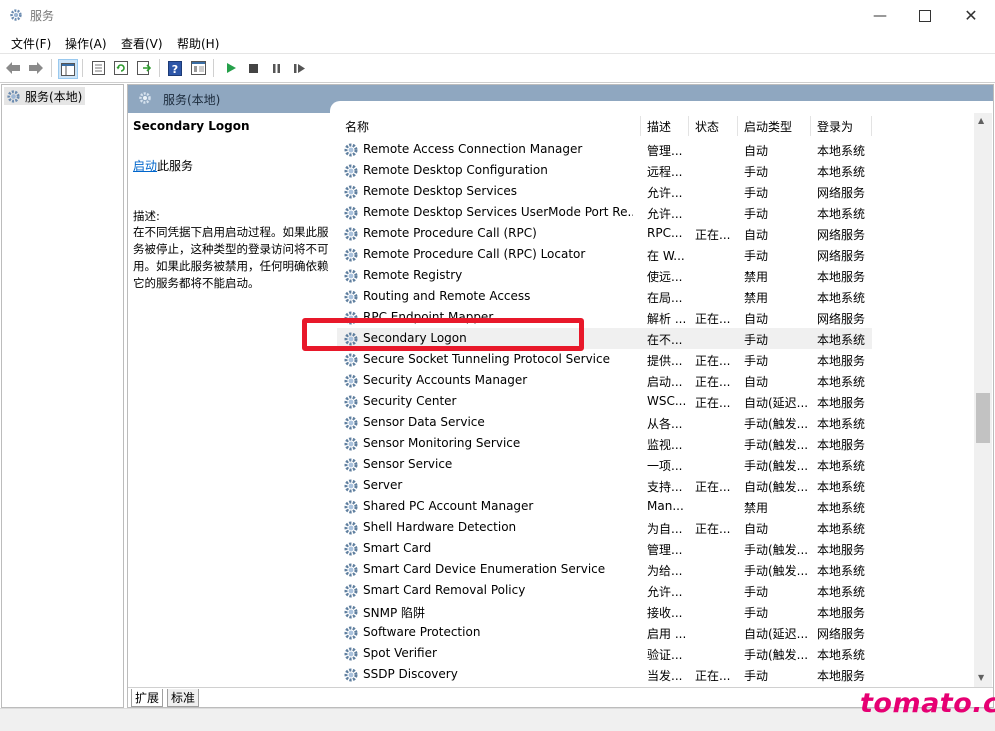 The image size is (995, 731). What do you see at coordinates (604, 464) in the screenshot?
I see `service-row: Sensor Service 一项... 手动(触发... 本地系统` at bounding box center [604, 464].